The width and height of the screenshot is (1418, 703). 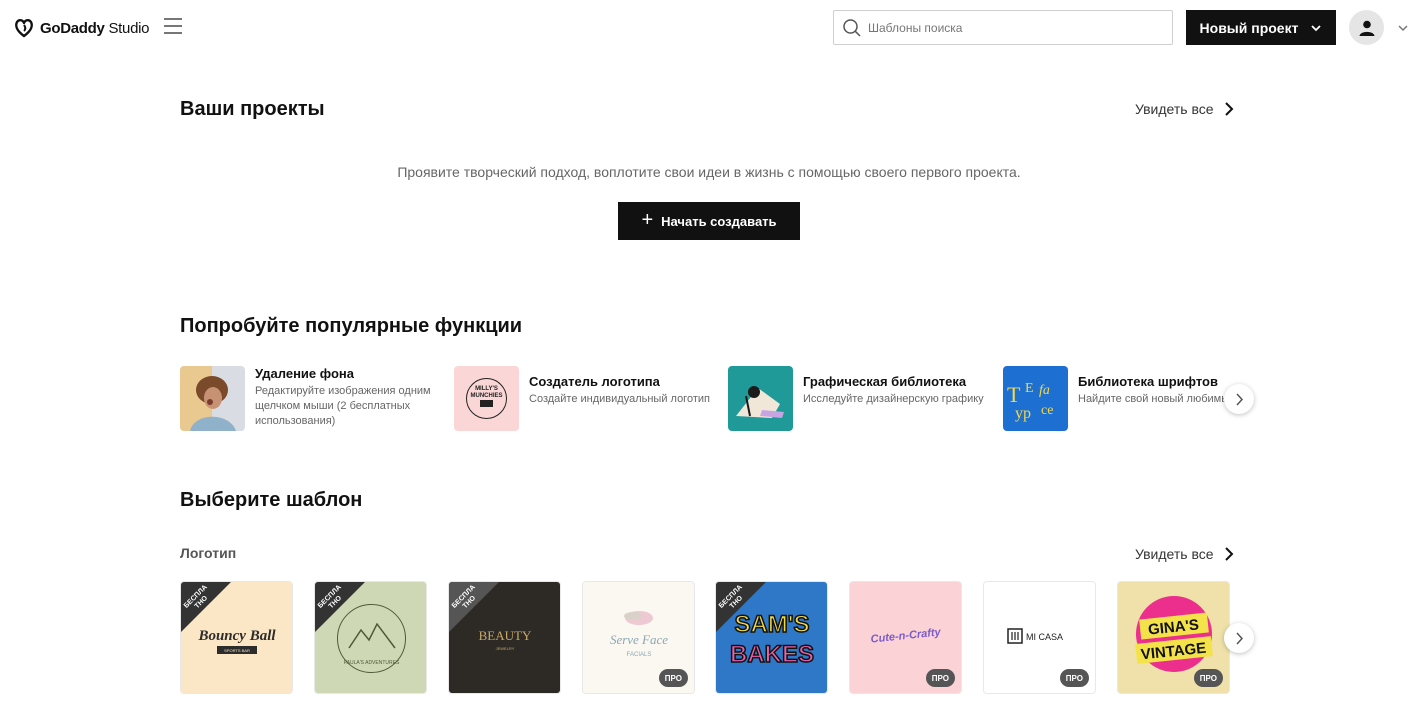 I want to click on feature-title: Создатель логотипа, so click(x=594, y=381).